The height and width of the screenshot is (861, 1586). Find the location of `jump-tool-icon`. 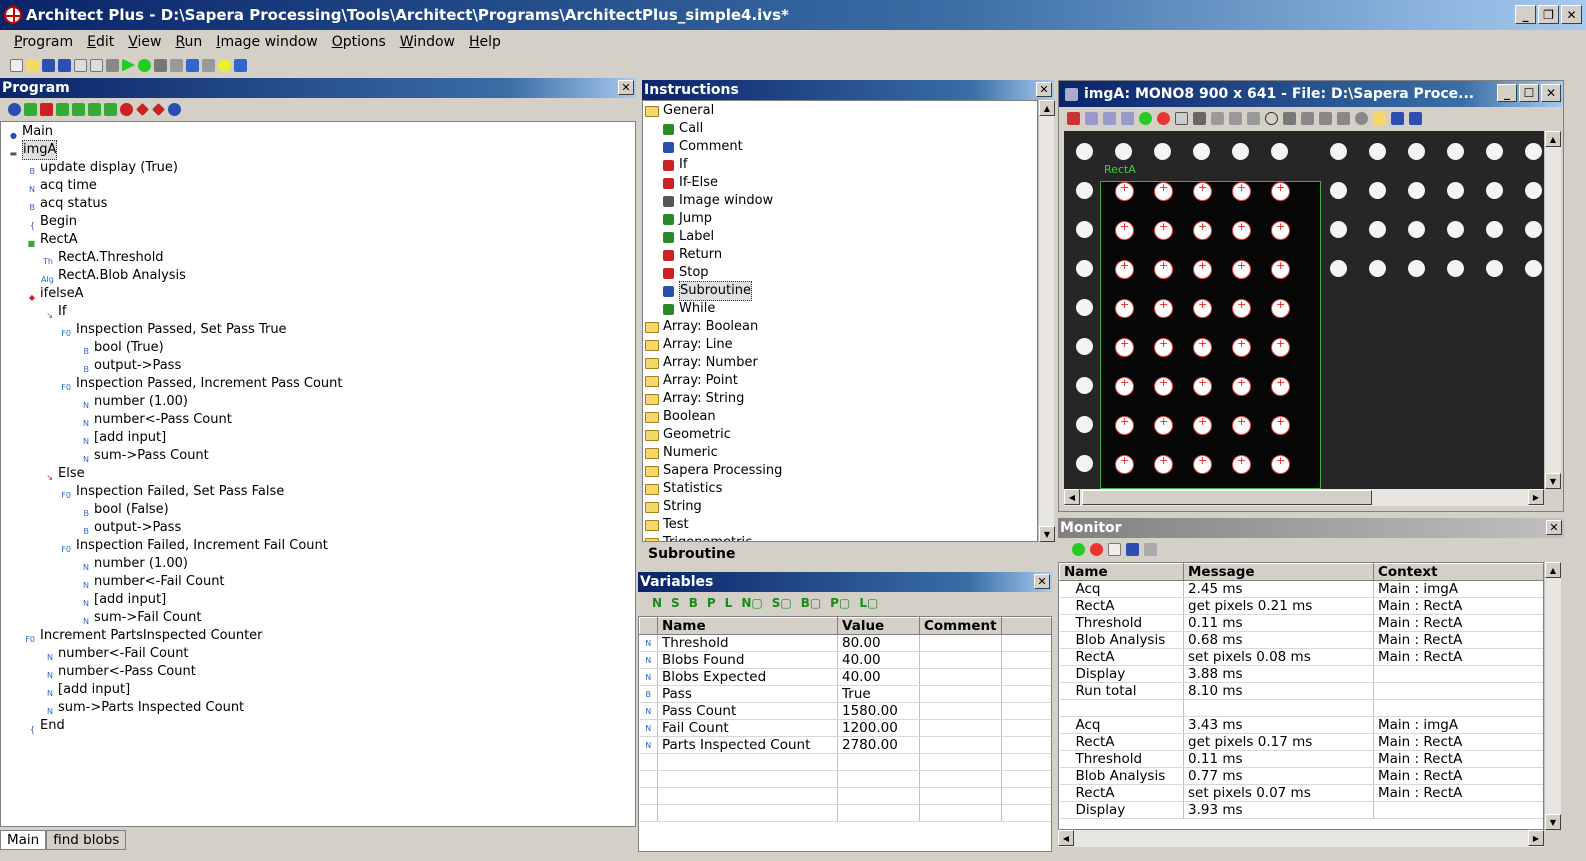

jump-tool-icon is located at coordinates (78, 109).